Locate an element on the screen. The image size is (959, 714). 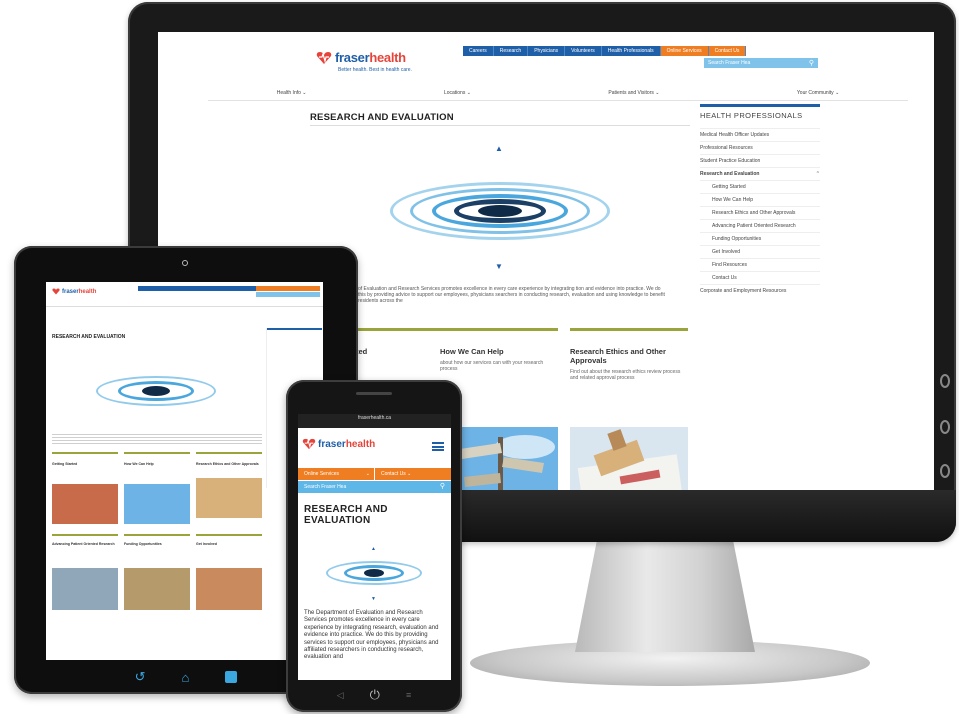
phone-up-arrow-icon: ▲ is located at coordinates (373, 549).